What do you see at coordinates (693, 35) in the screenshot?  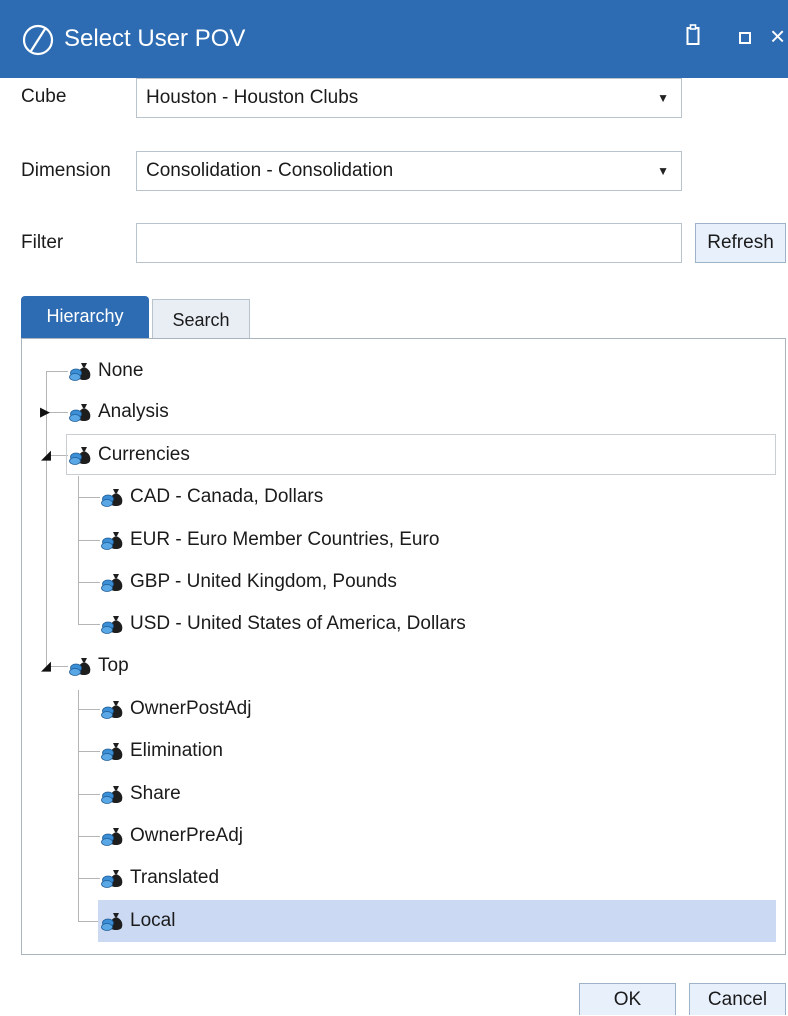 I see `clipboard-icon` at bounding box center [693, 35].